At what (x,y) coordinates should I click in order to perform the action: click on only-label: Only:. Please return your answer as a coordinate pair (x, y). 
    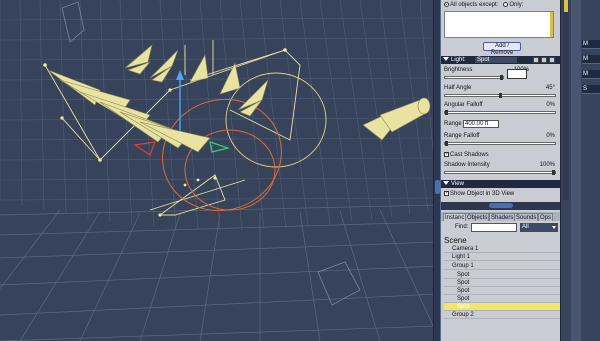
    Looking at the image, I should click on (516, 5).